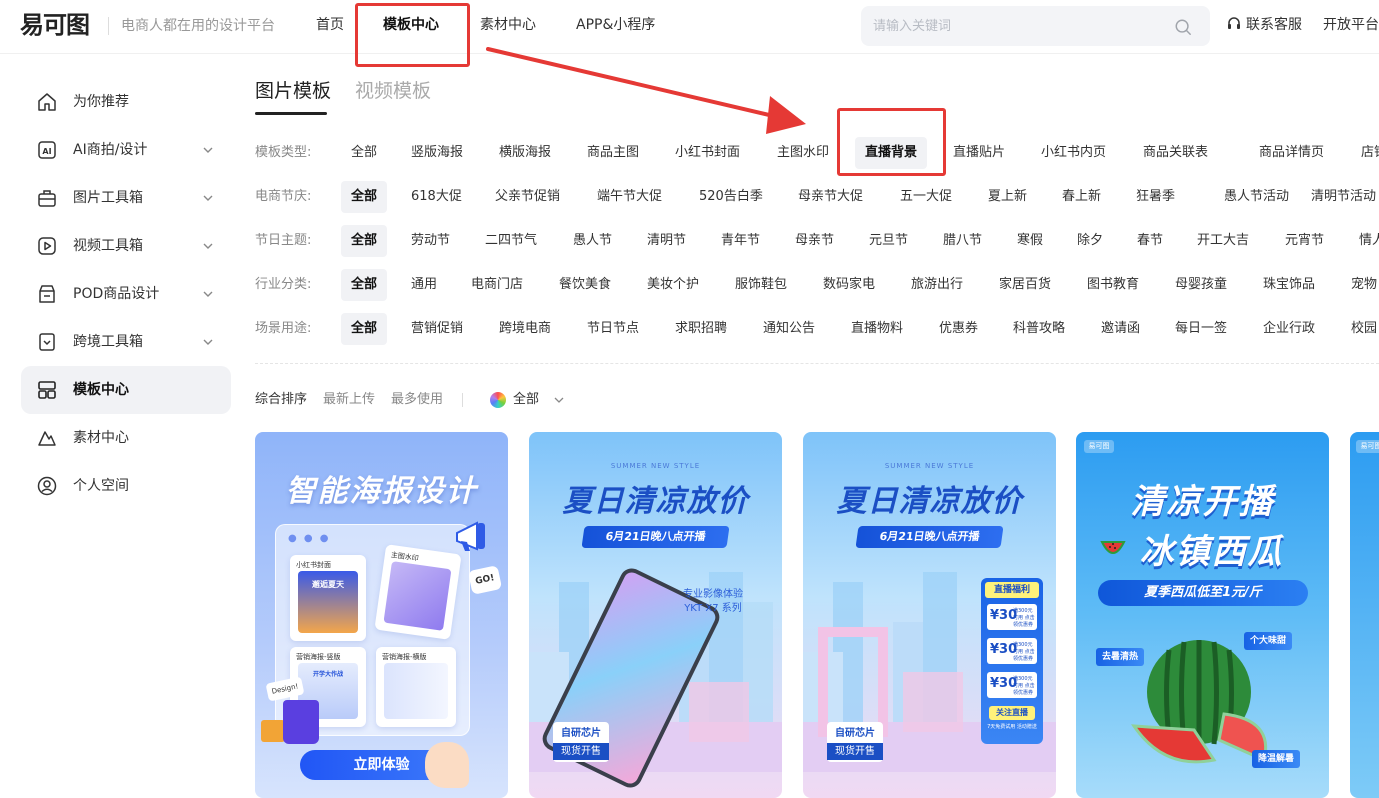 The image size is (1379, 798). I want to click on filter-option: 情人, so click(1369, 241).